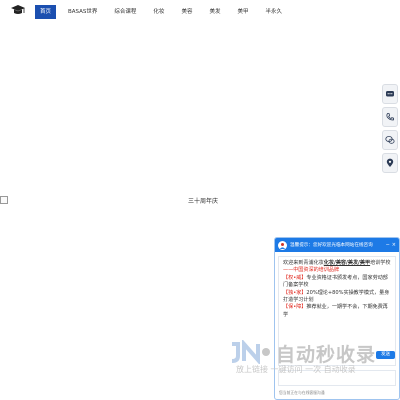 The width and height of the screenshot is (400, 400). I want to click on brand-tagline: ——中国资深的培训品牌, so click(311, 270).